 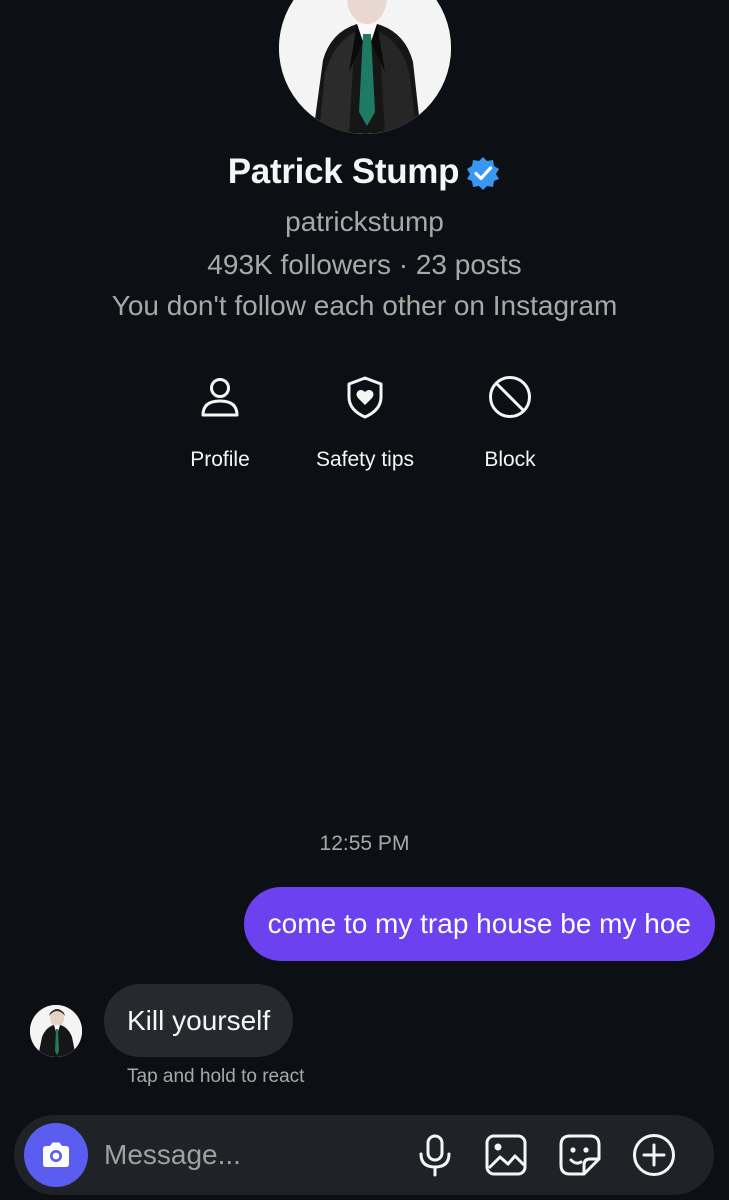 What do you see at coordinates (510, 459) in the screenshot?
I see `block-button-label: Block` at bounding box center [510, 459].